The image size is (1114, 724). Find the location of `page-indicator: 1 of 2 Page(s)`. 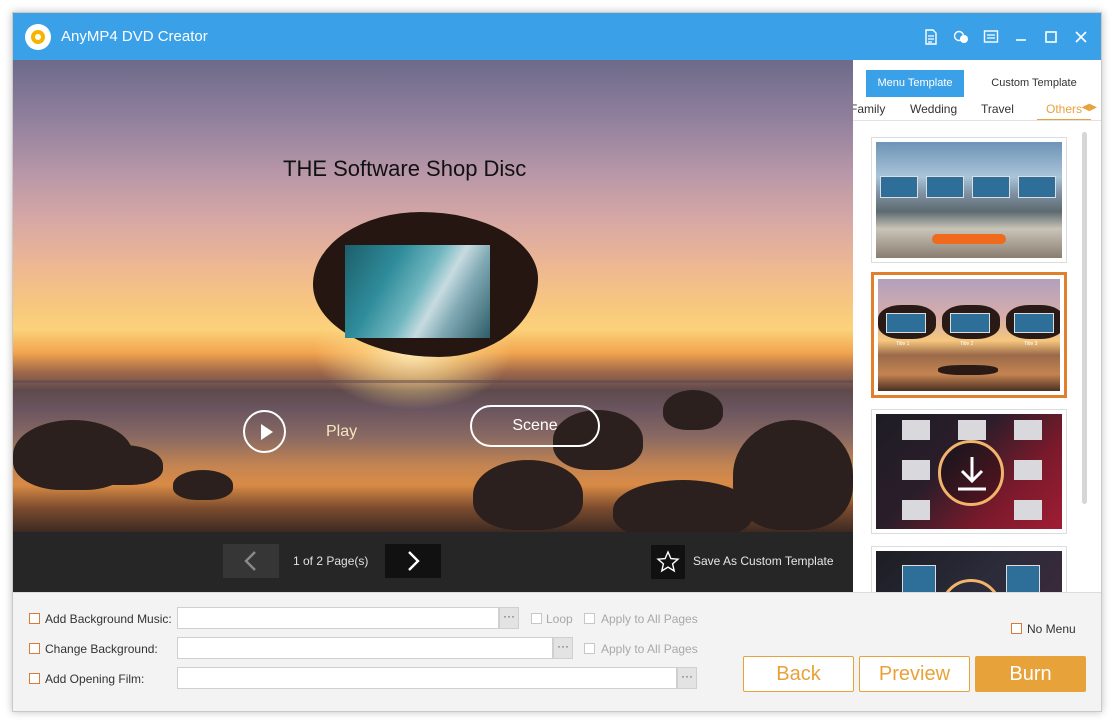

page-indicator: 1 of 2 Page(s) is located at coordinates (331, 561).